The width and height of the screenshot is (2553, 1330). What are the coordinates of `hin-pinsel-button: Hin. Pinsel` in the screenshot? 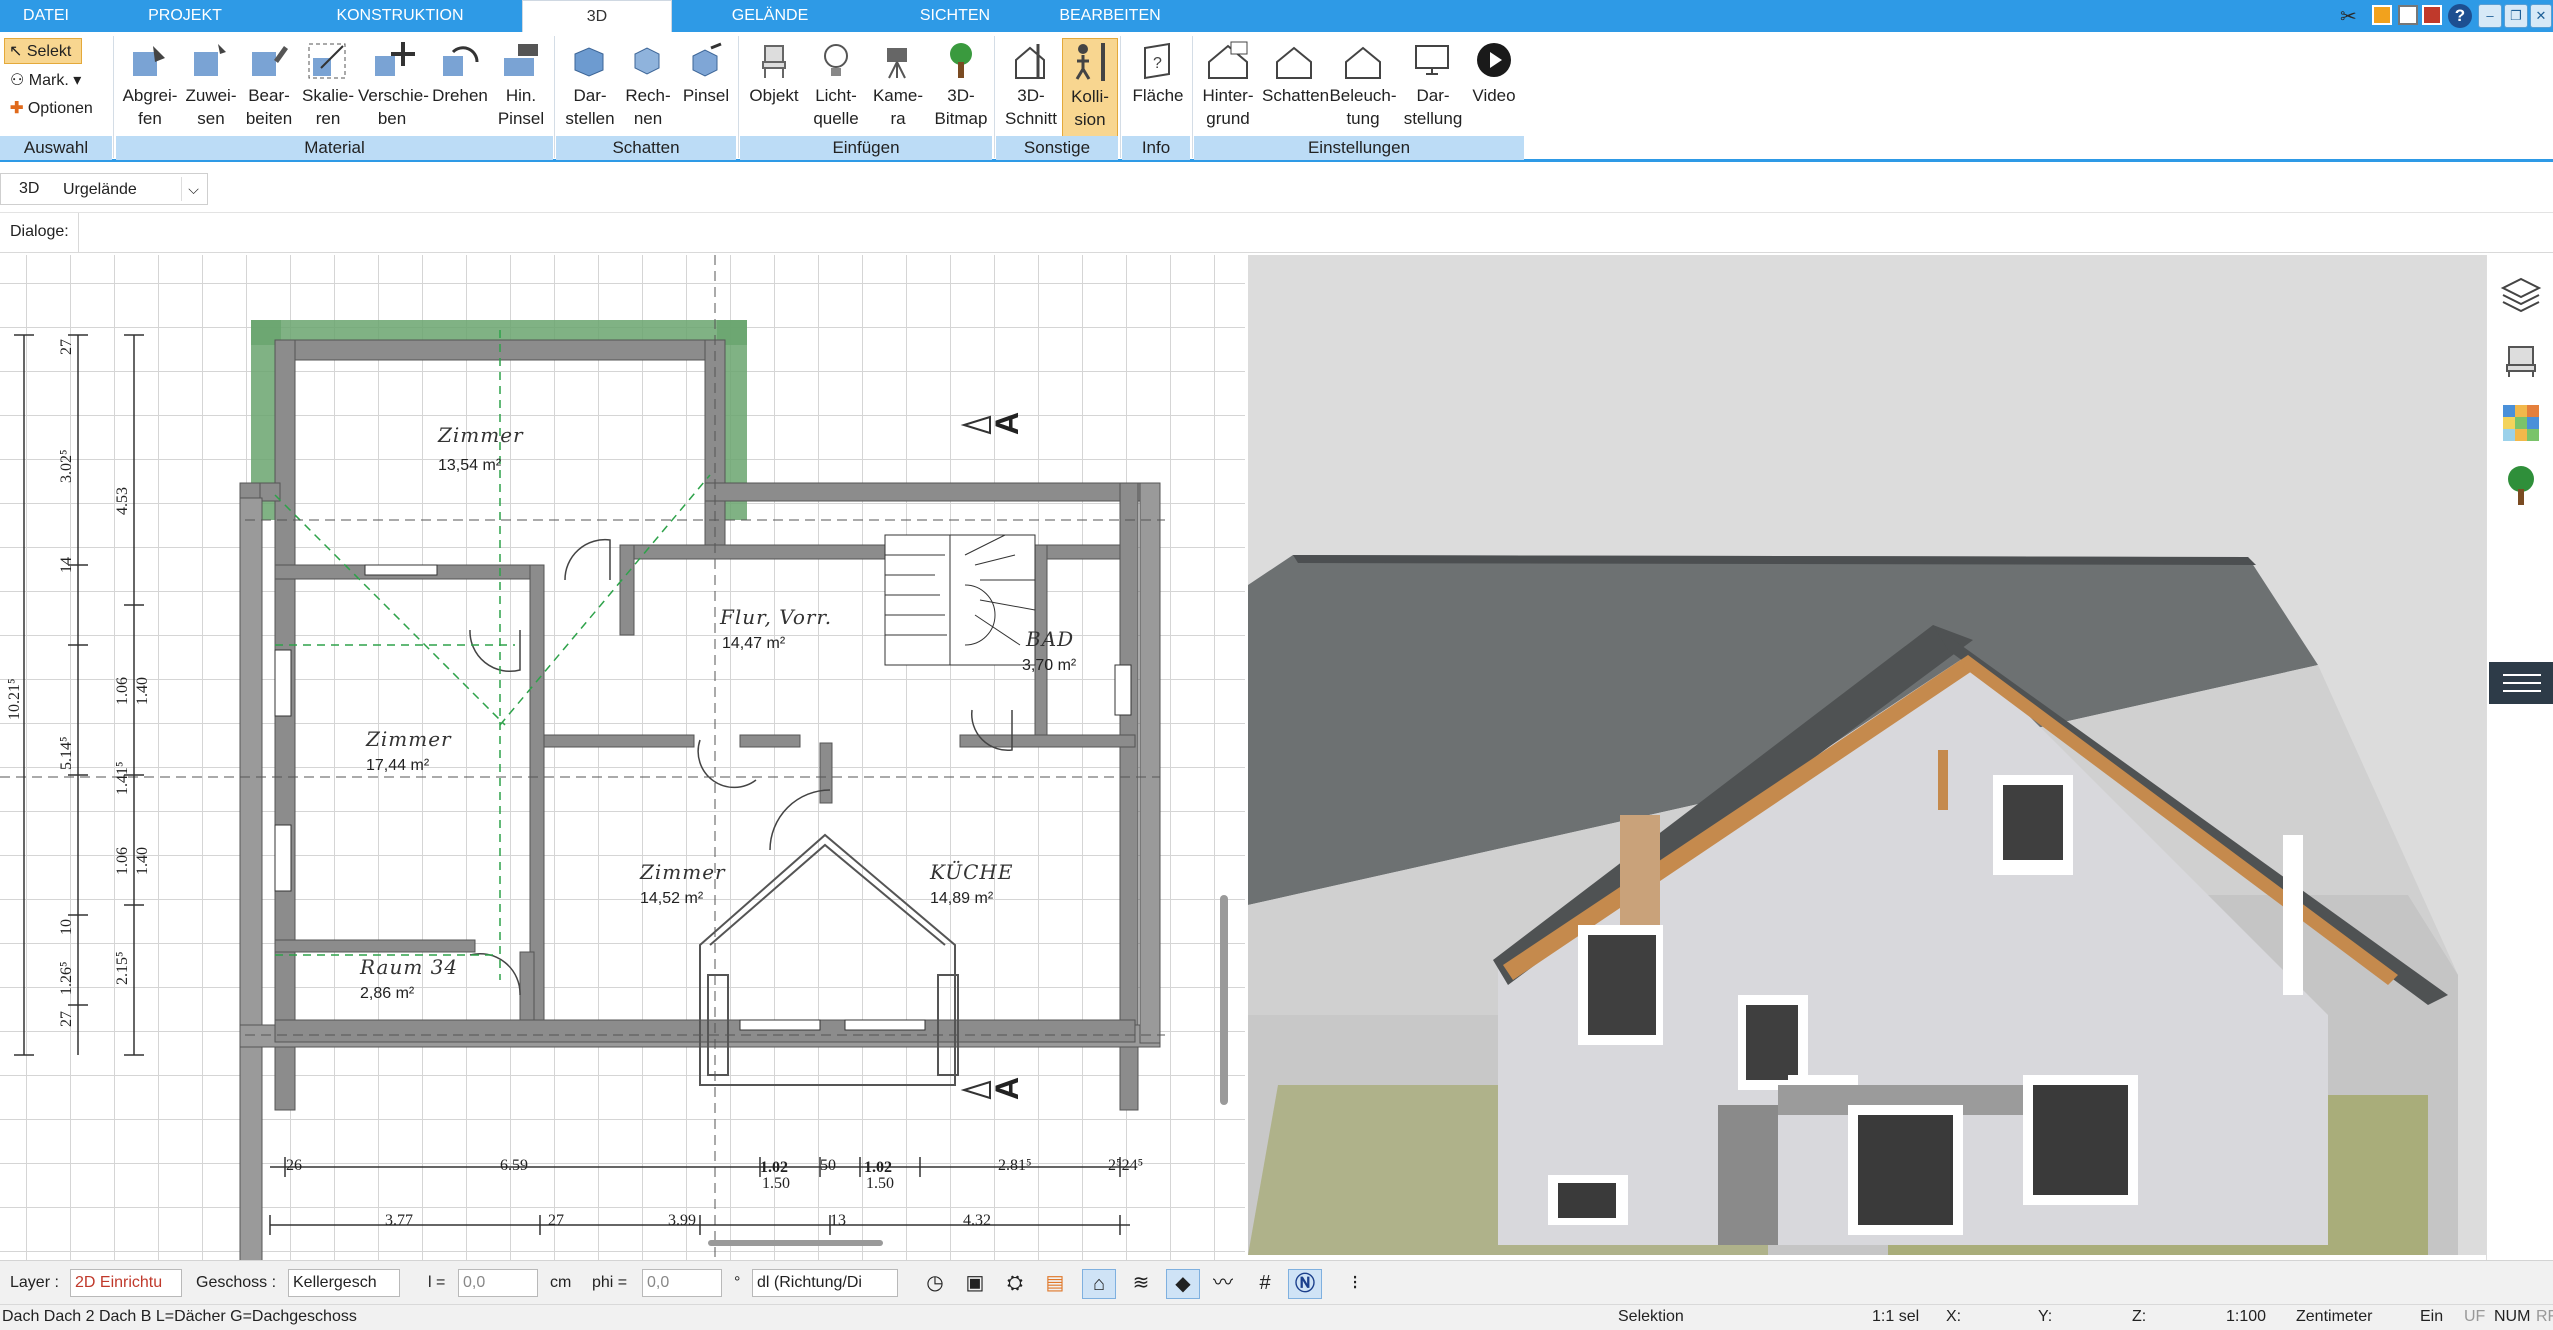 It's located at (521, 90).